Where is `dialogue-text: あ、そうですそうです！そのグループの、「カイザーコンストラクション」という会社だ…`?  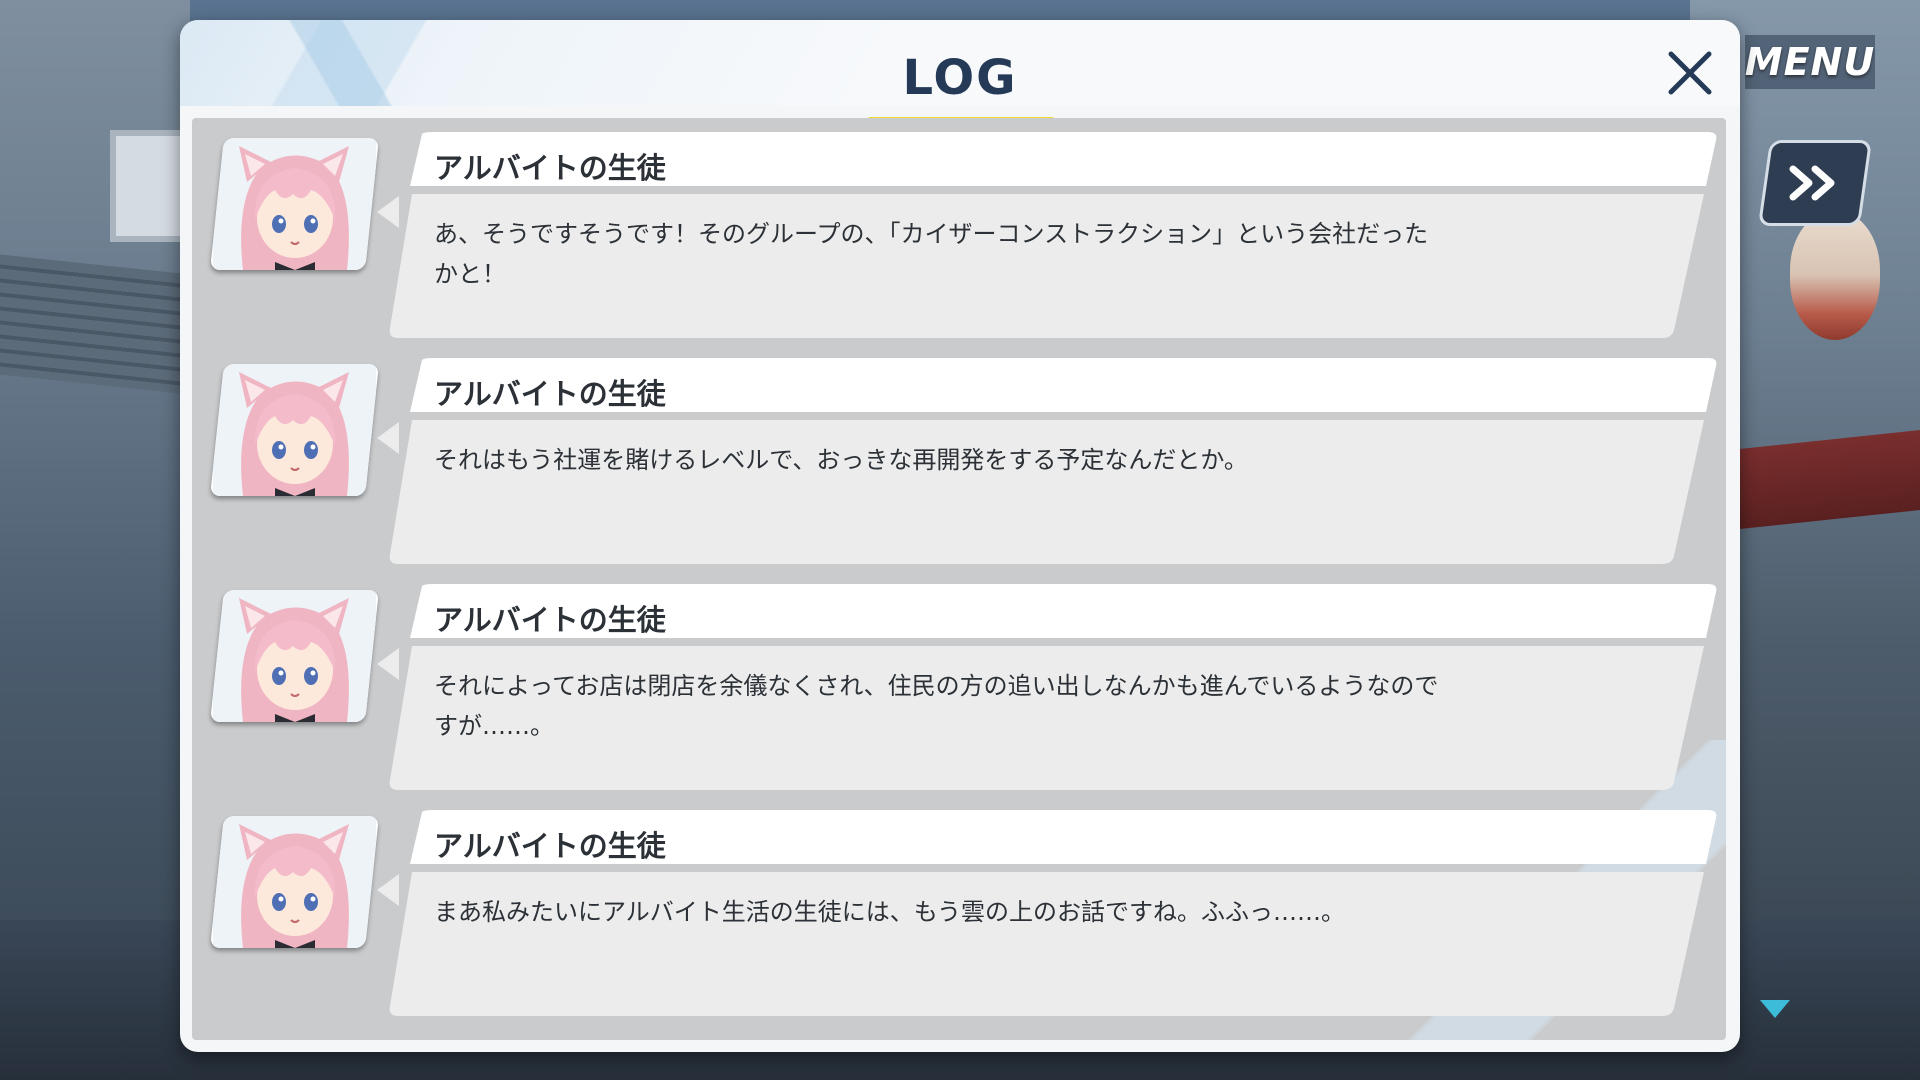 dialogue-text: あ、そうですそうです！そのグループの、「カイザーコンストラクション」という会社だ… is located at coordinates (931, 254).